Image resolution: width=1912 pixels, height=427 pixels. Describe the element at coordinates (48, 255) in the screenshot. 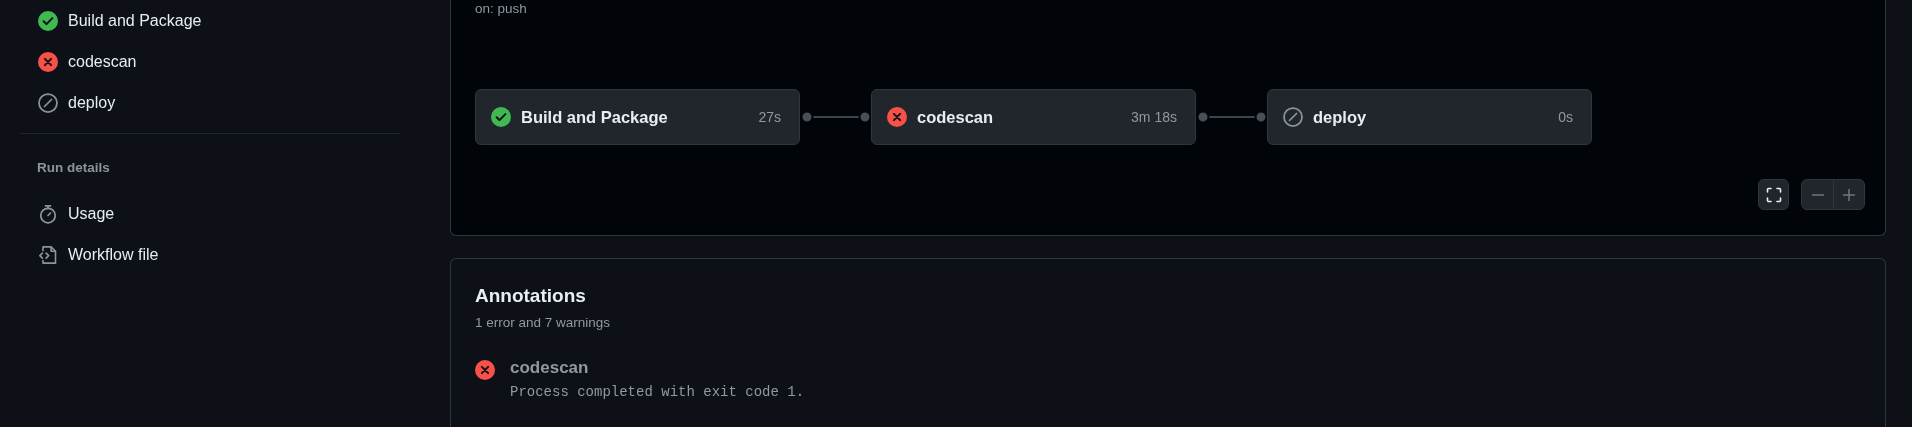

I see `code-file-icon` at that location.